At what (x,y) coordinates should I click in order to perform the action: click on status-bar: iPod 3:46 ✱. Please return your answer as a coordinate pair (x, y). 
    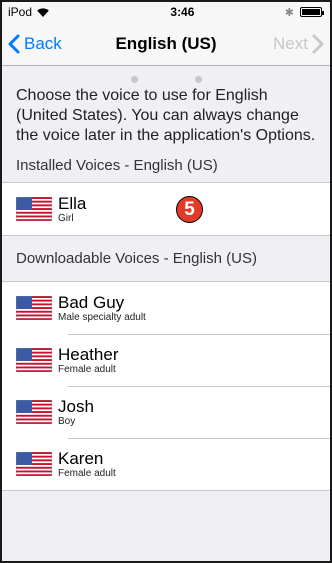
    Looking at the image, I should click on (166, 12).